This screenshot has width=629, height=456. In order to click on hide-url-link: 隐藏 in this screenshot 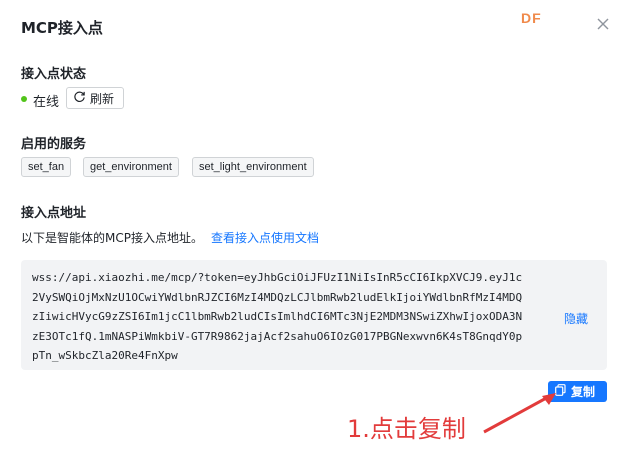, I will do `click(576, 318)`.